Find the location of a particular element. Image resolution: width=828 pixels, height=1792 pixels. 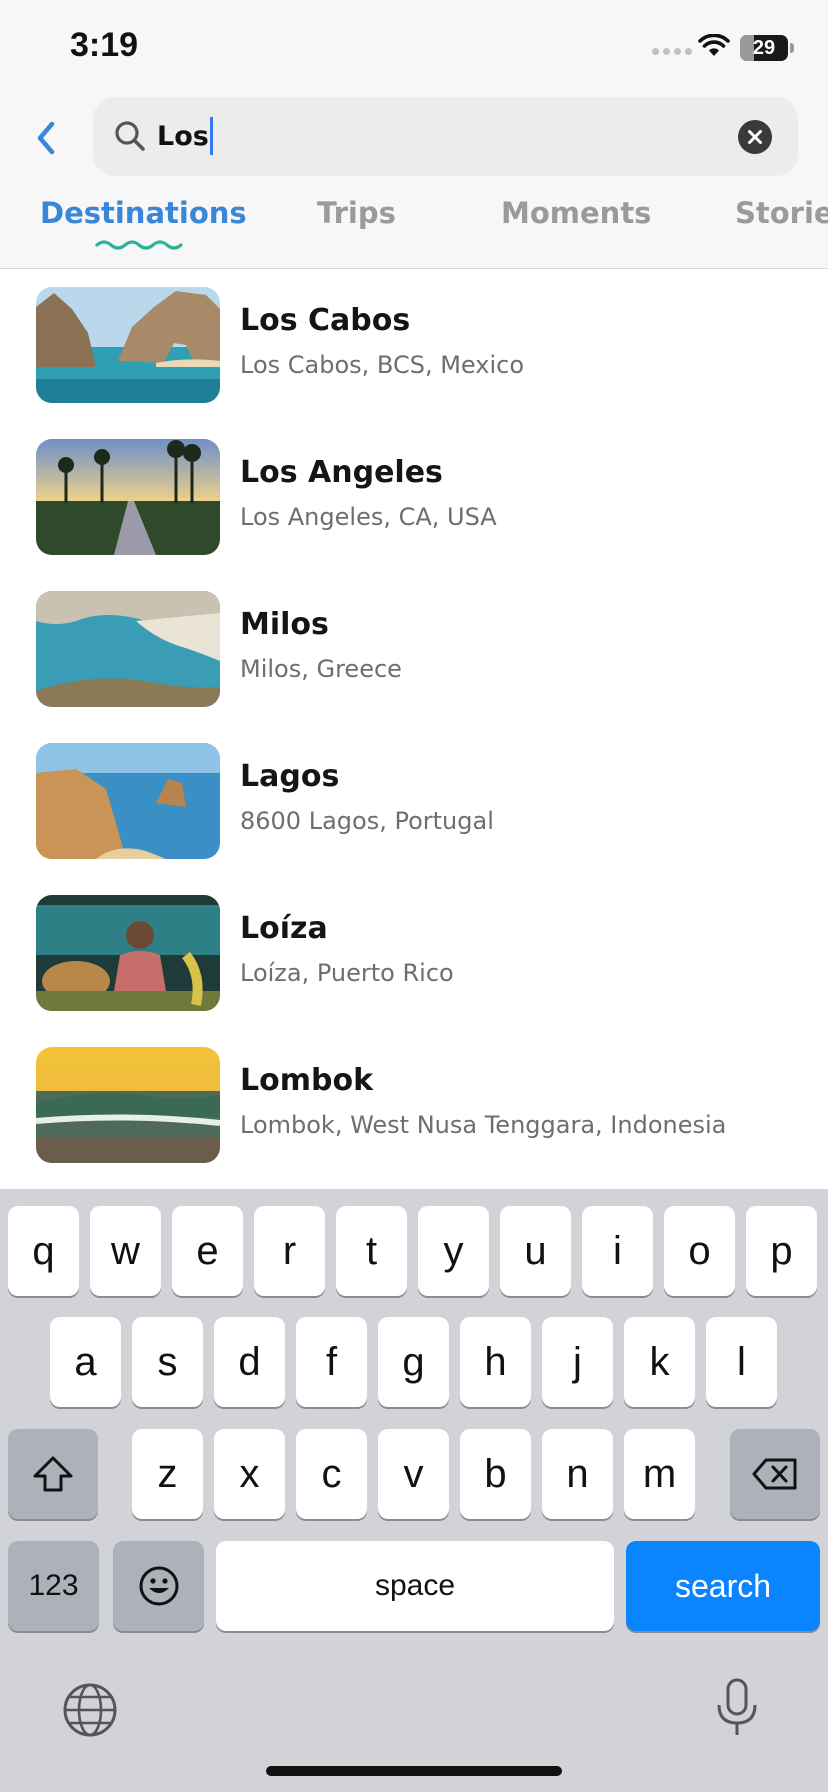

emoji-key is located at coordinates (158, 1586).